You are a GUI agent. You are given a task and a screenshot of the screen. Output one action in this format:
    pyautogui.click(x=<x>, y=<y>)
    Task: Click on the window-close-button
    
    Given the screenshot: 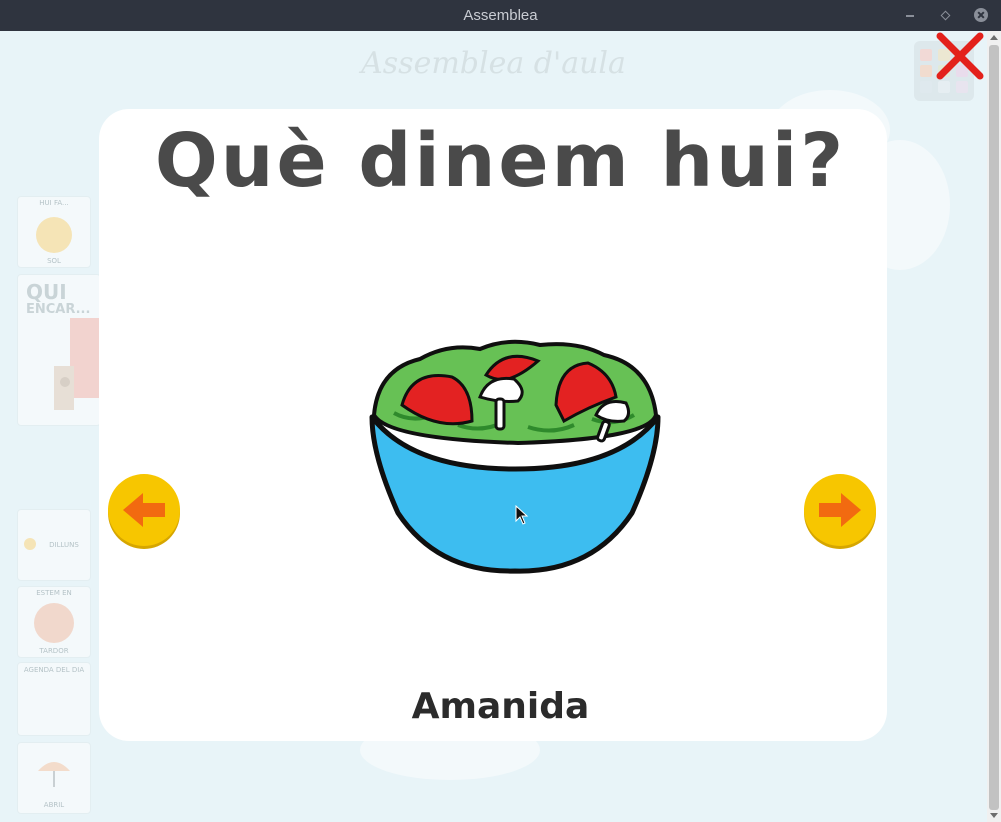 What is the action you would take?
    pyautogui.click(x=981, y=15)
    